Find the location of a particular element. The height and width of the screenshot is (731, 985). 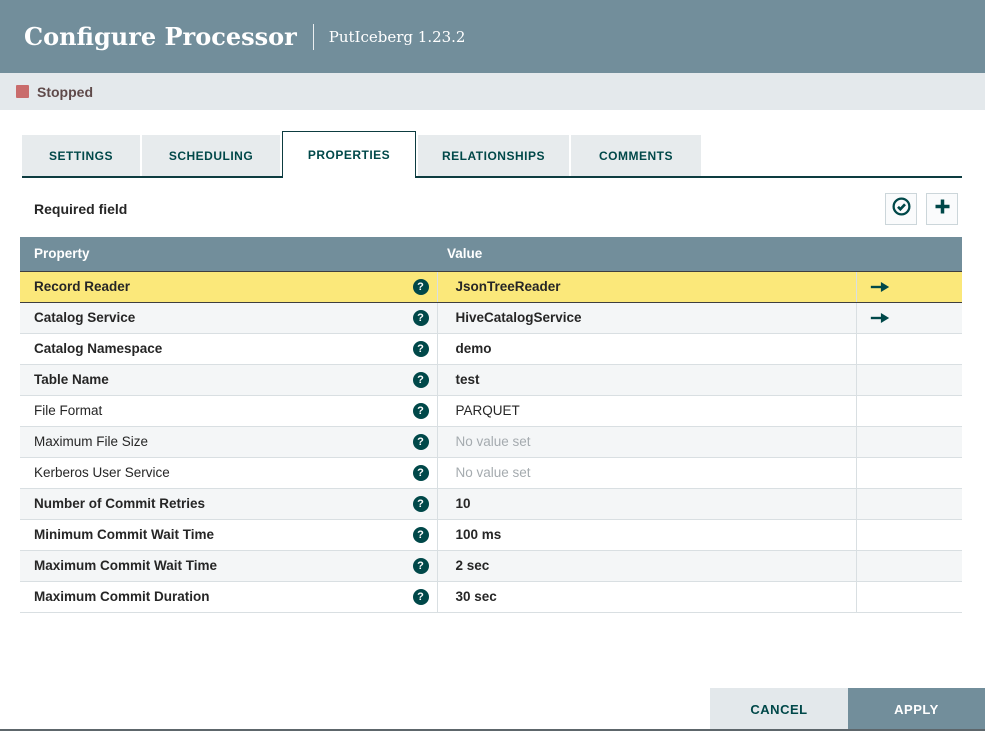

property-name: Maximum Commit Duration is located at coordinates (122, 596).